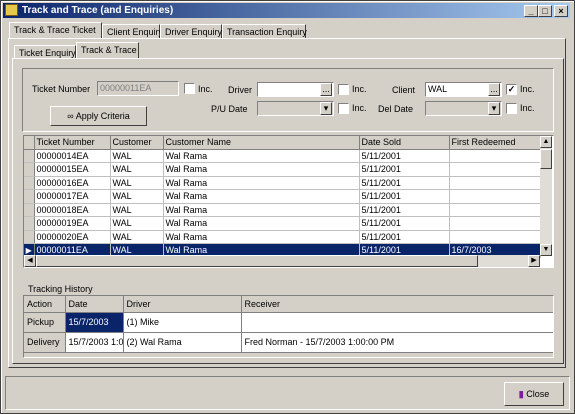  Describe the element at coordinates (397, 342) in the screenshot. I see `tracking-receiver-cell: Fred Norman - 15/7/2003 1:00:00 PM` at that location.